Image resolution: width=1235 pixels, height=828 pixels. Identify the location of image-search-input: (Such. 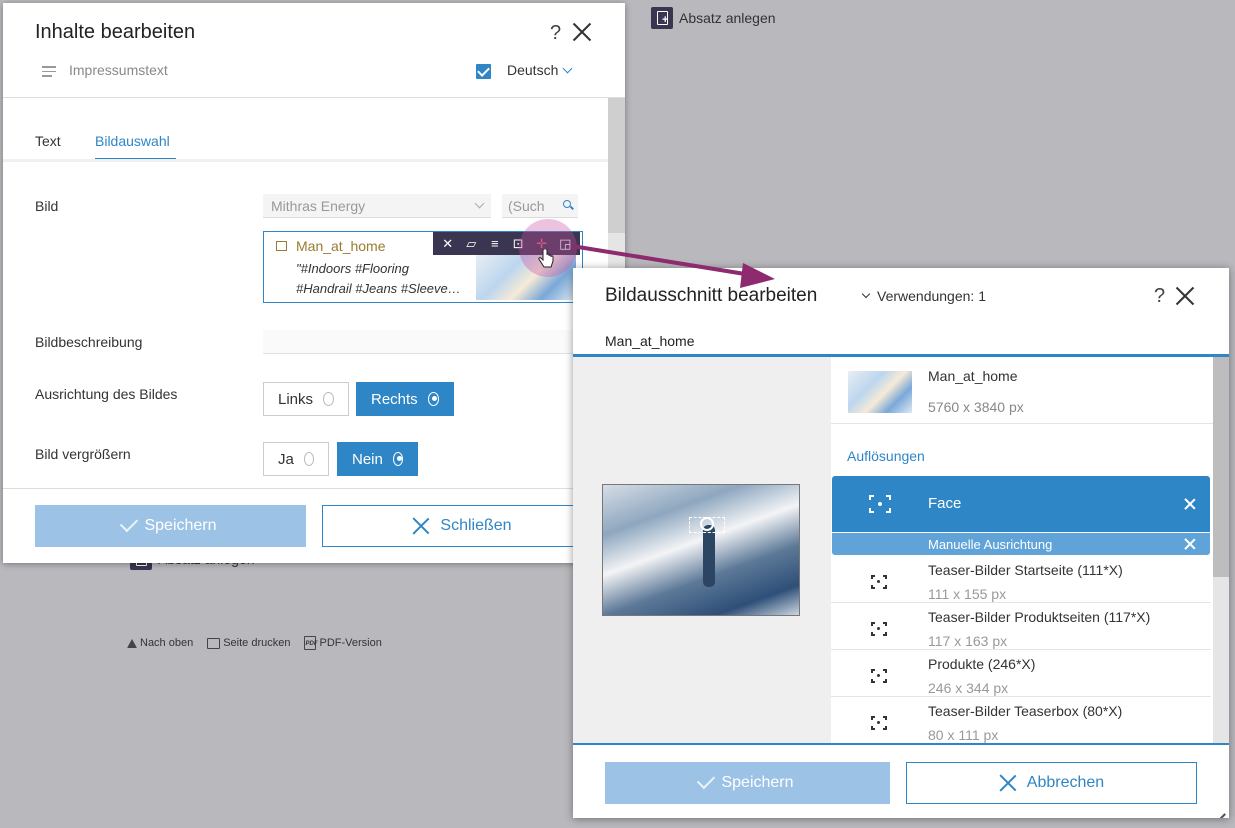
(540, 206).